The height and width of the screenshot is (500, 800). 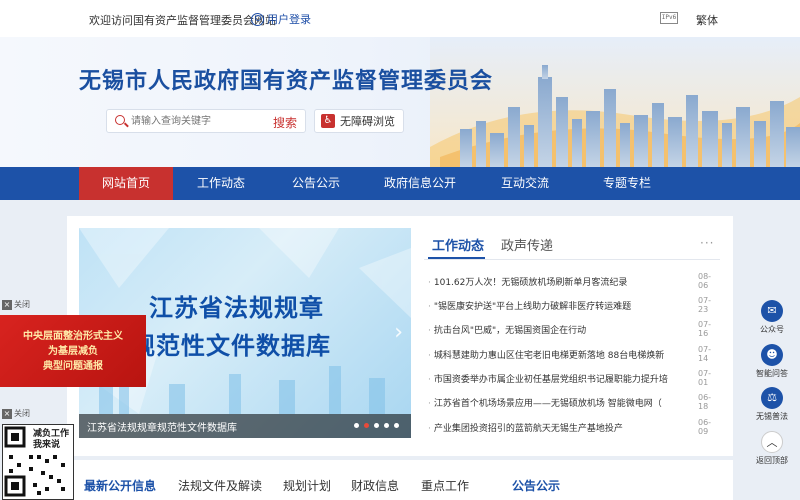 I want to click on close-ad-button: × 关闭, so click(x=16, y=304).